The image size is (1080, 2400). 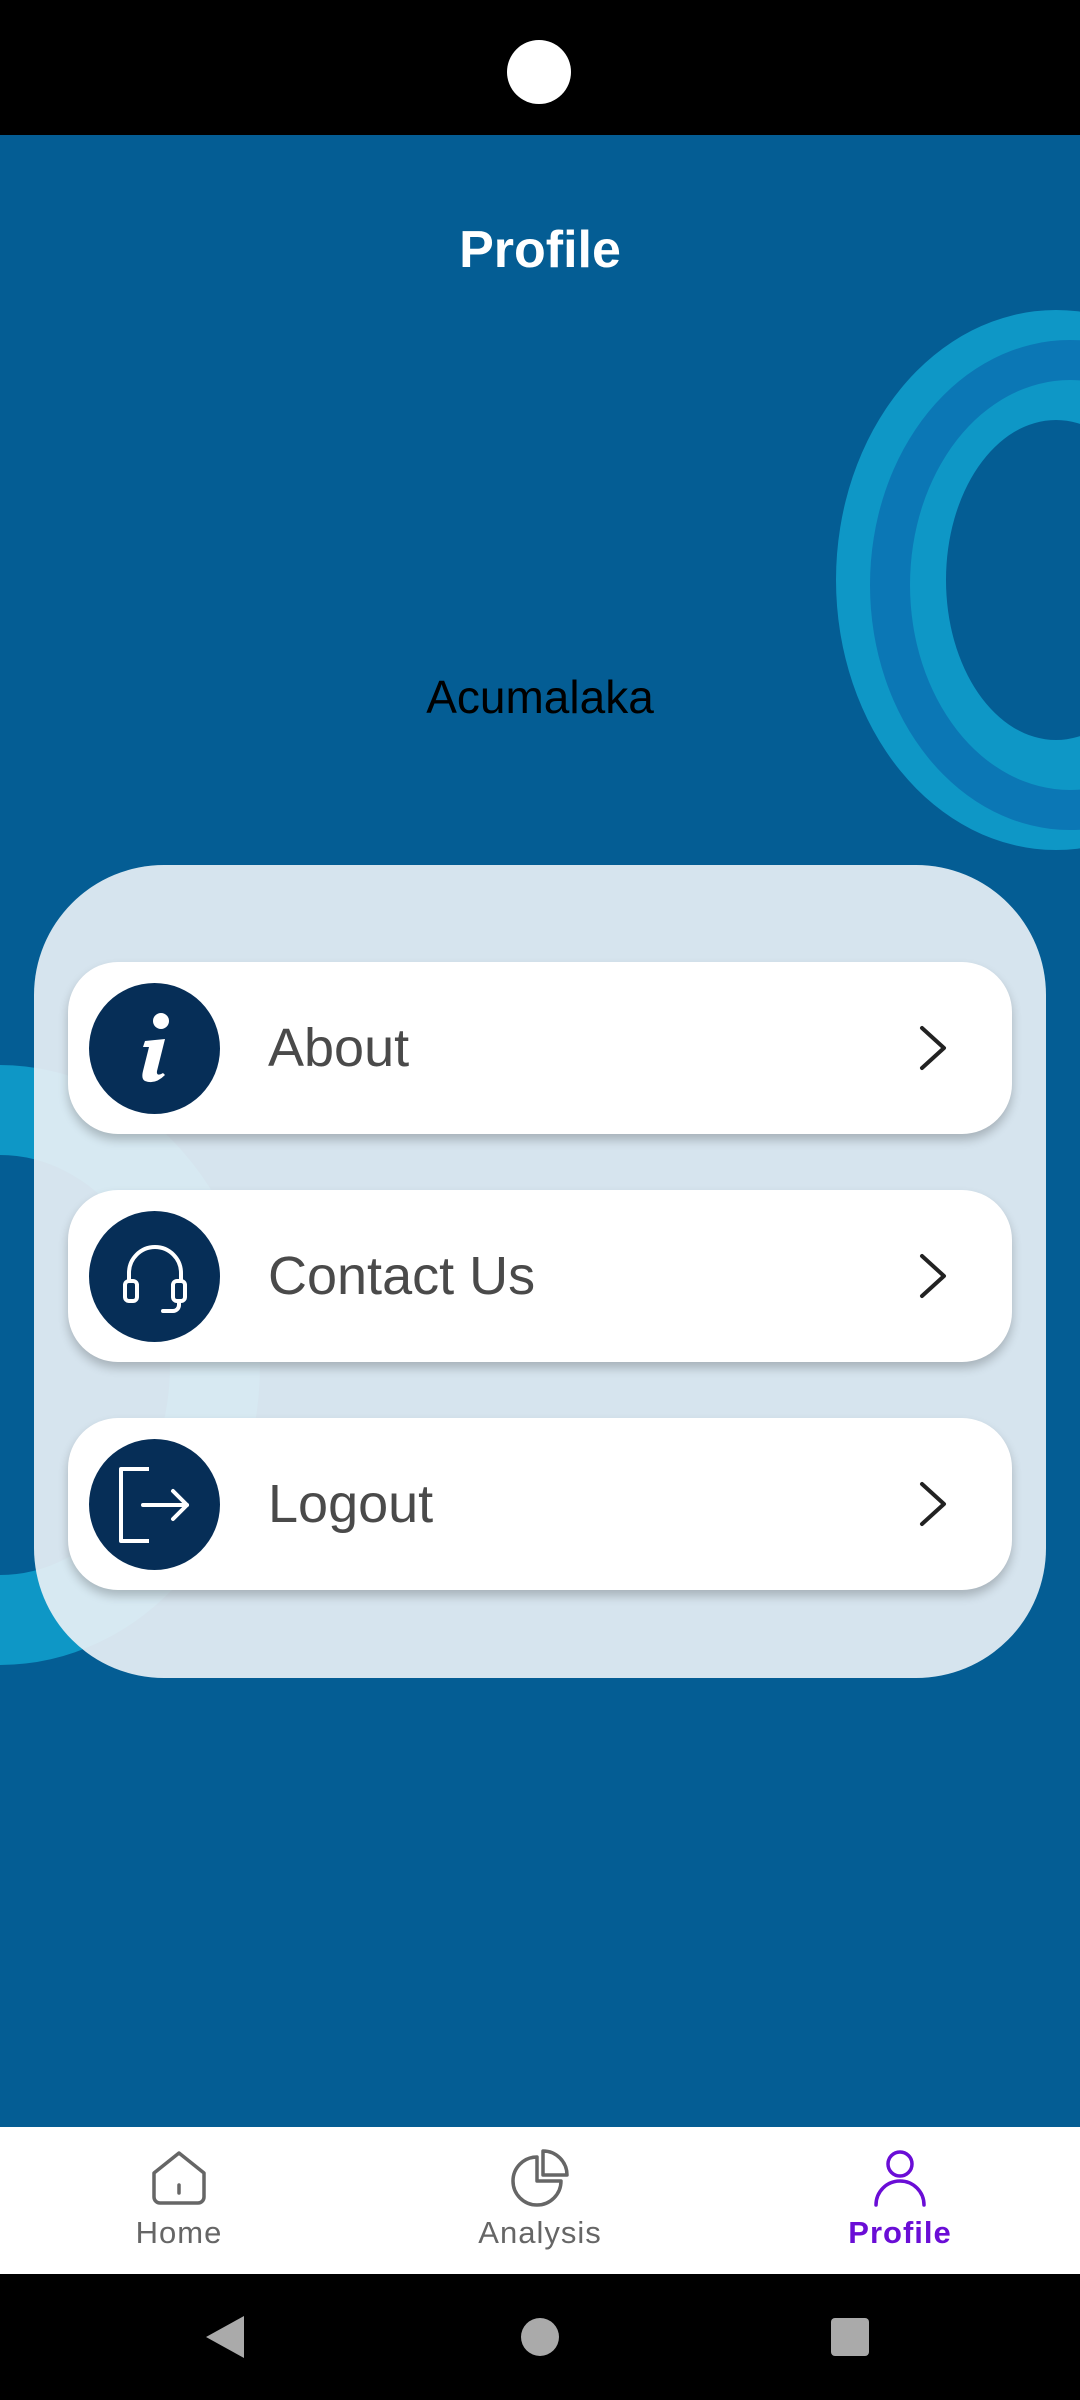 I want to click on page-title: Profile, so click(x=540, y=250).